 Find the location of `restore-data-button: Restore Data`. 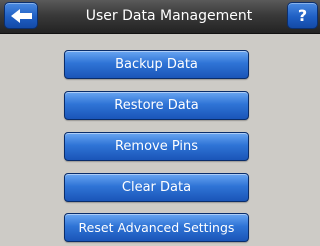

restore-data-button: Restore Data is located at coordinates (156, 105).